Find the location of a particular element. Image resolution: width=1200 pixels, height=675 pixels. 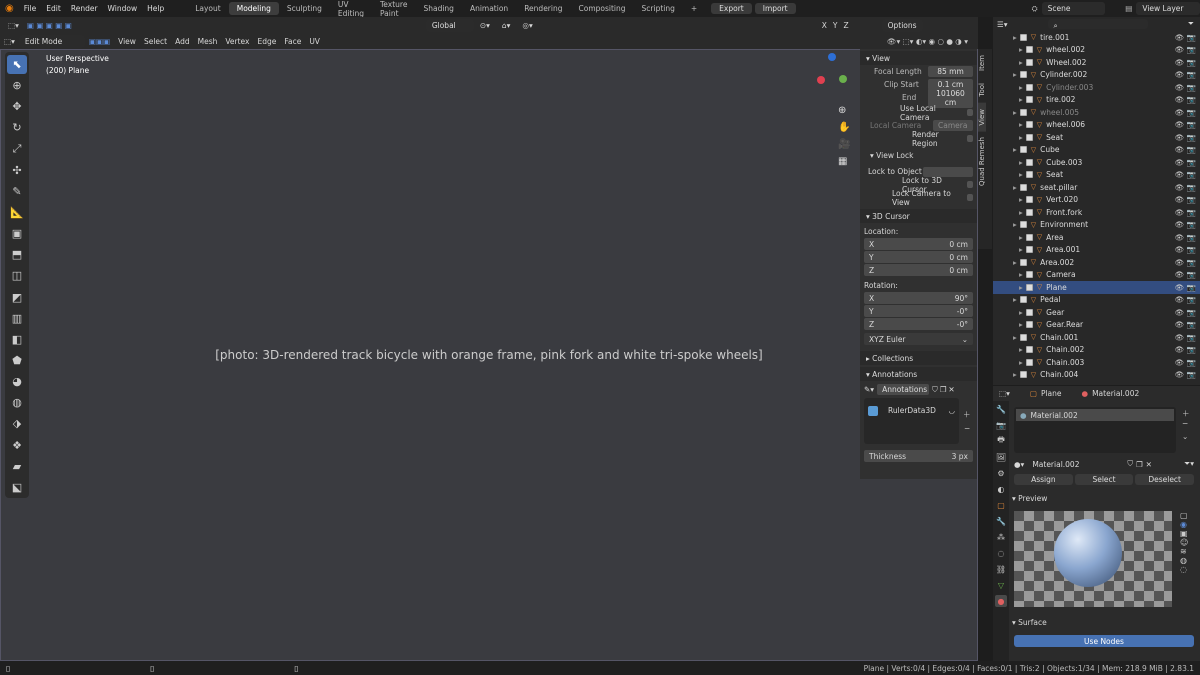

tab-tool: Tool is located at coordinates (982, 90).